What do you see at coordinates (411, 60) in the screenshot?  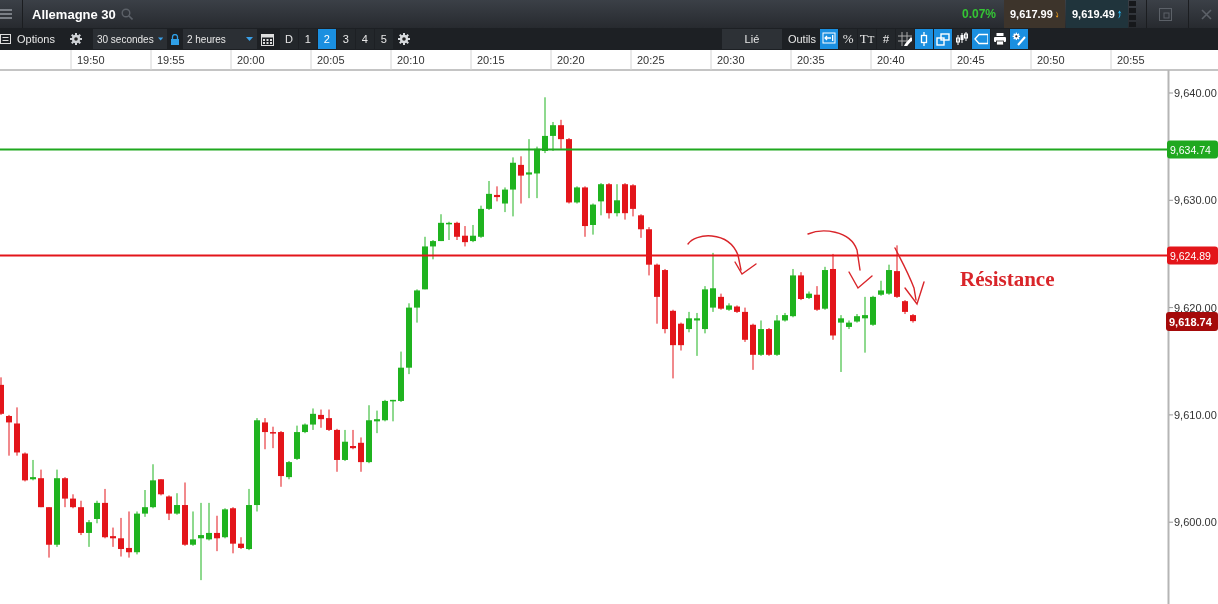 I see `time-label: 20:10` at bounding box center [411, 60].